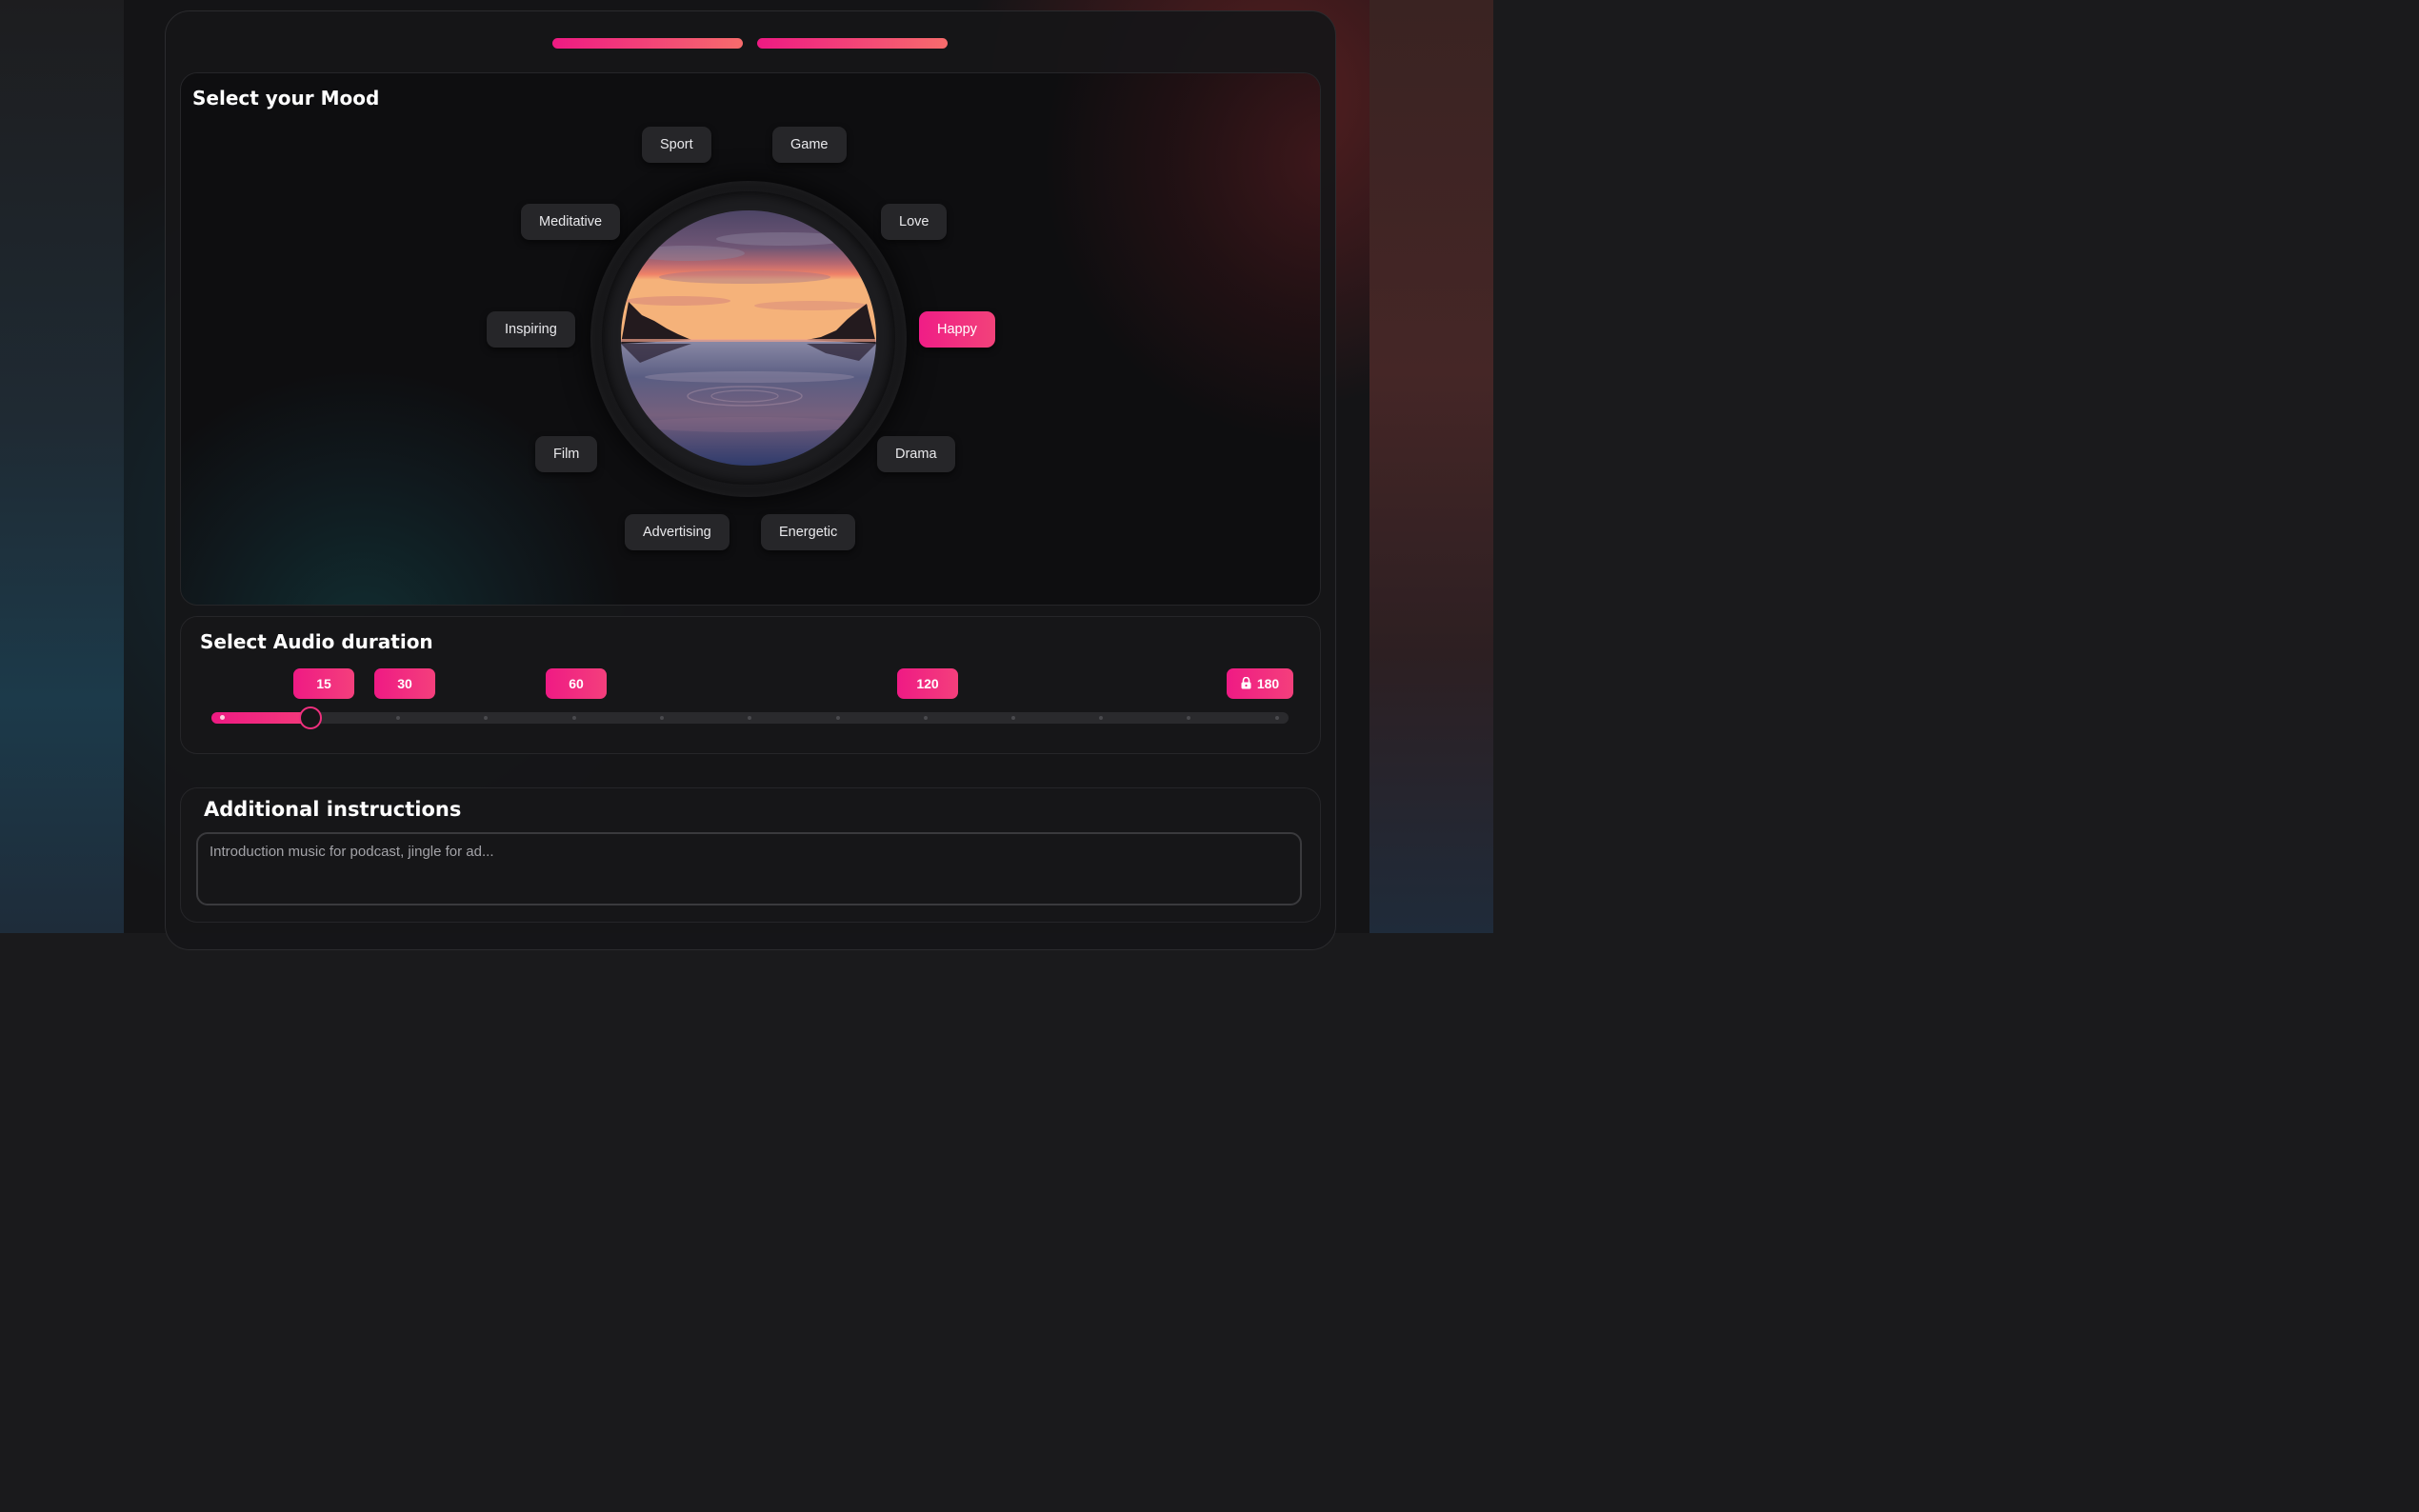 Image resolution: width=2419 pixels, height=1512 pixels. What do you see at coordinates (748, 338) in the screenshot?
I see `sunset-lake-image` at bounding box center [748, 338].